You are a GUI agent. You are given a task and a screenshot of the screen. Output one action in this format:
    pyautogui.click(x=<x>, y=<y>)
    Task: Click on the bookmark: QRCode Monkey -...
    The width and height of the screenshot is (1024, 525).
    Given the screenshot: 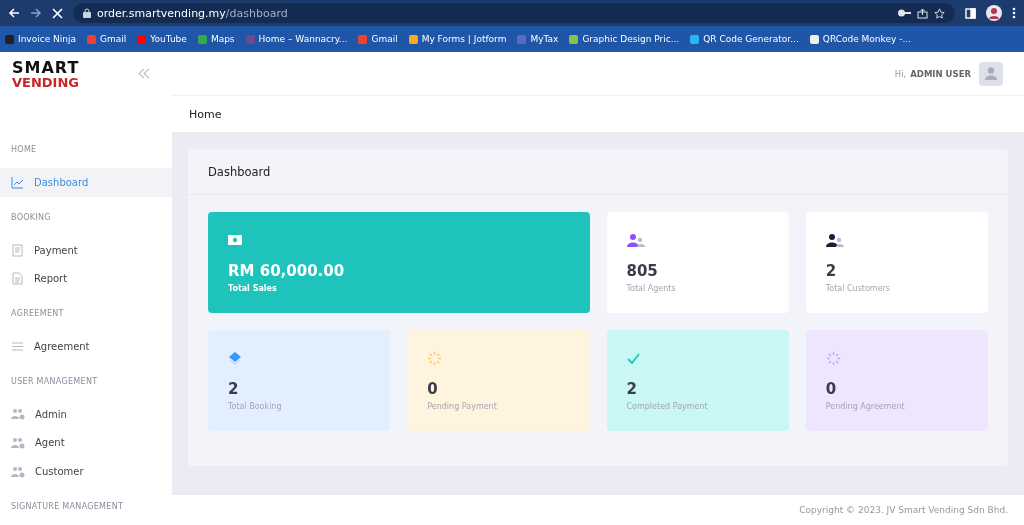 What is the action you would take?
    pyautogui.click(x=860, y=39)
    